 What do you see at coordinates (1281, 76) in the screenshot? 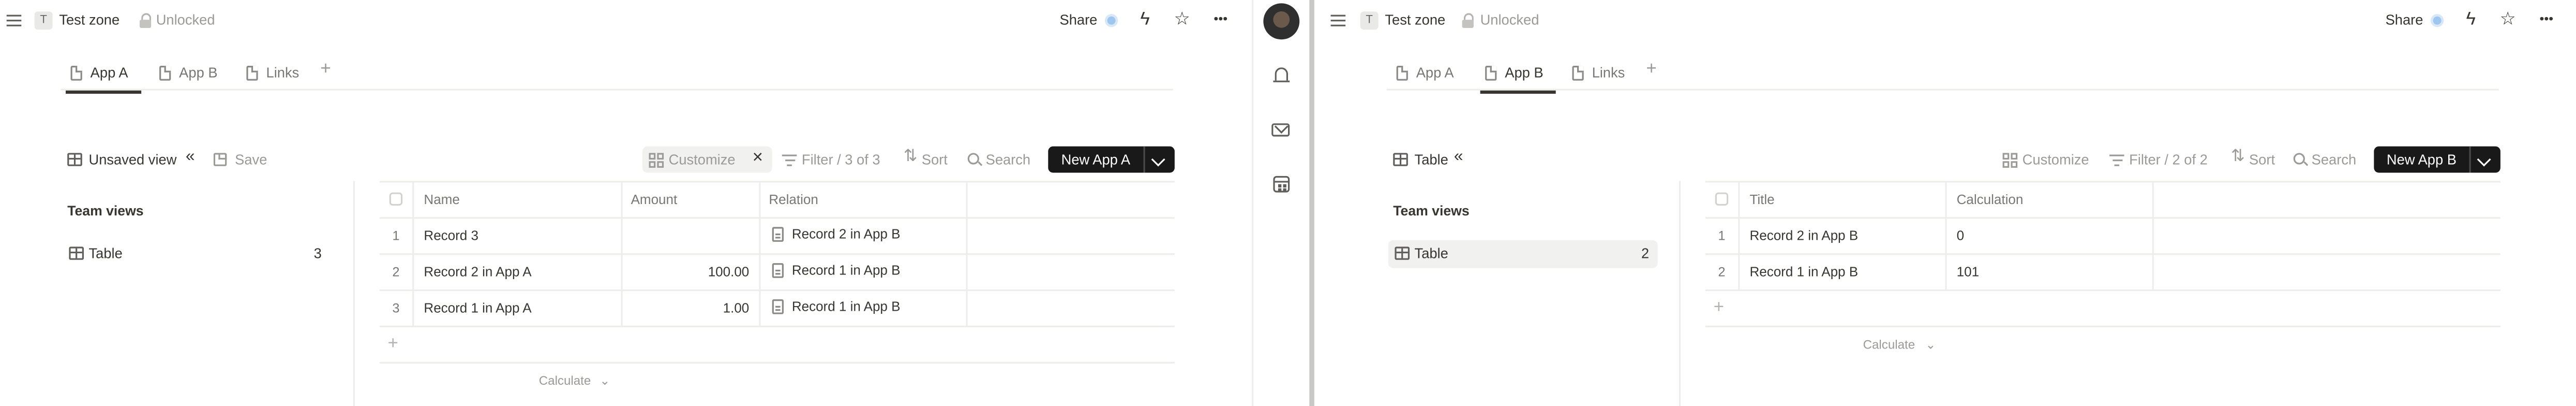
I see `notifications-bell-icon` at bounding box center [1281, 76].